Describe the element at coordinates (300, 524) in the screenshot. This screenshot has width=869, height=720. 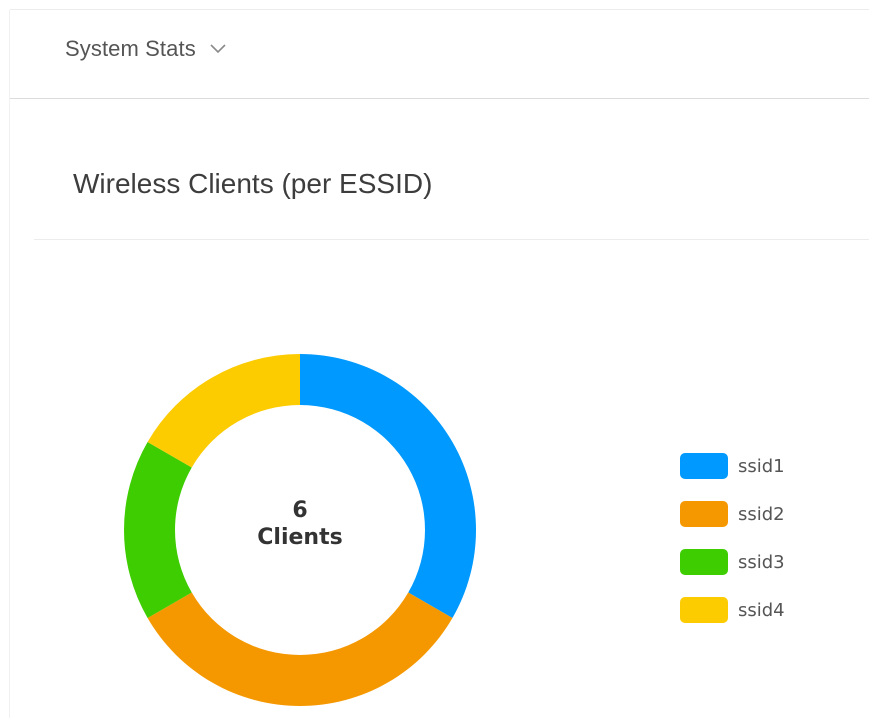
I see `donut-center-label: 6 Clients` at that location.